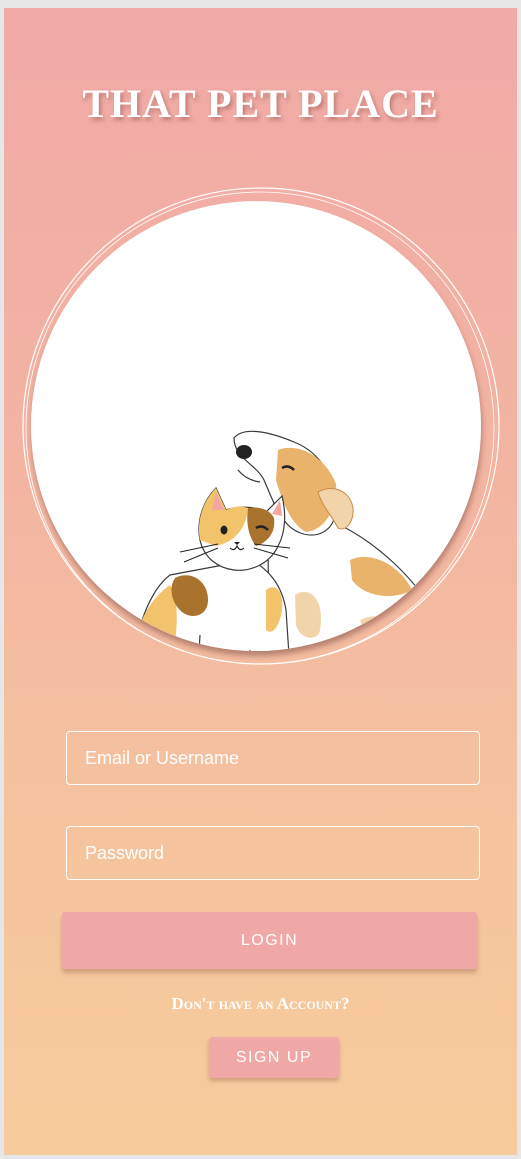 This screenshot has height=1159, width=521. I want to click on sign-up-button: SIGN UP, so click(274, 1057).